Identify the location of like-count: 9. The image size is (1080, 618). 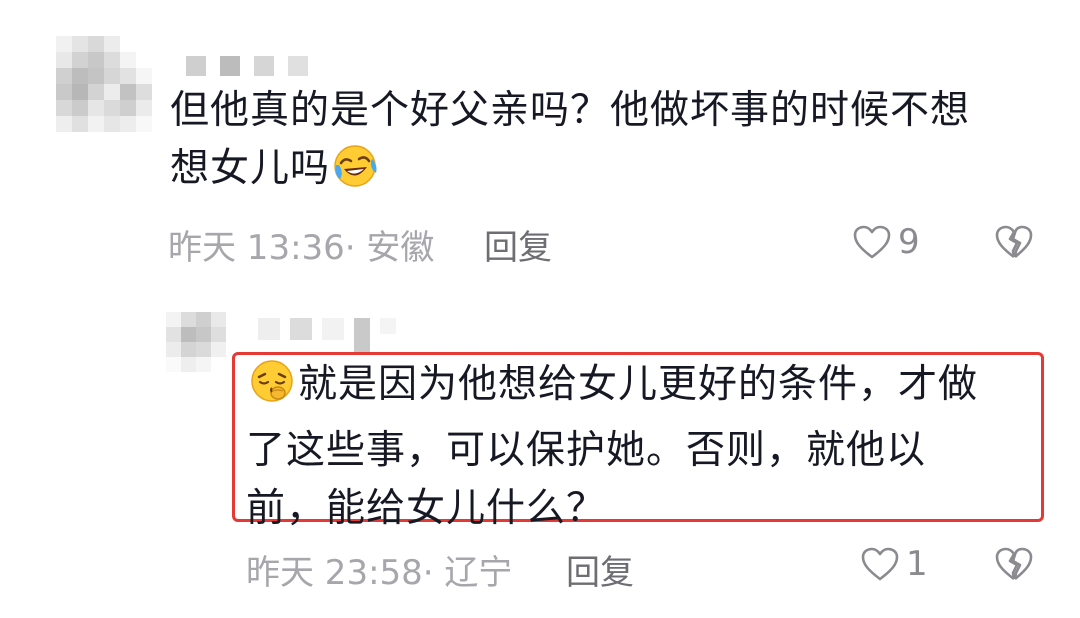
(909, 242).